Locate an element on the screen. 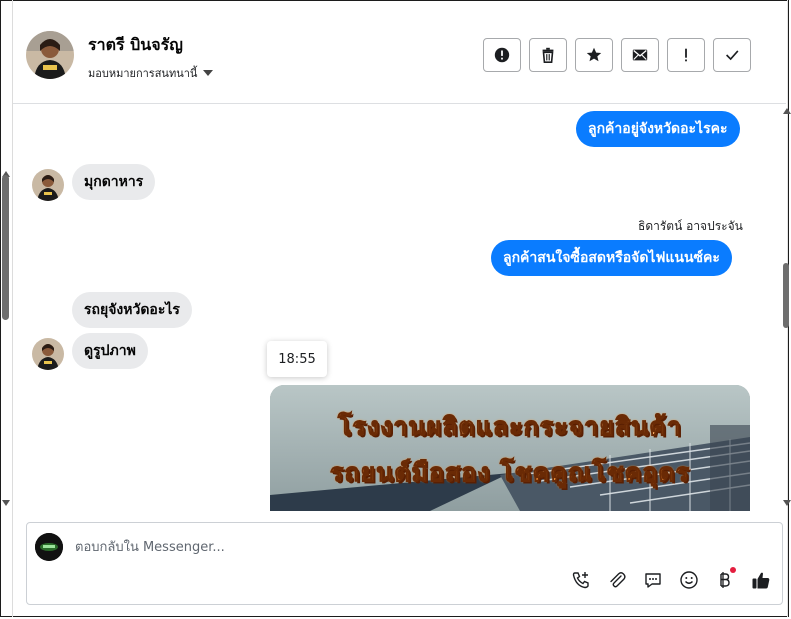 This screenshot has width=791, height=619. image-caption-line1: โรงงานผลิตและกระจายสินค้า is located at coordinates (510, 427).